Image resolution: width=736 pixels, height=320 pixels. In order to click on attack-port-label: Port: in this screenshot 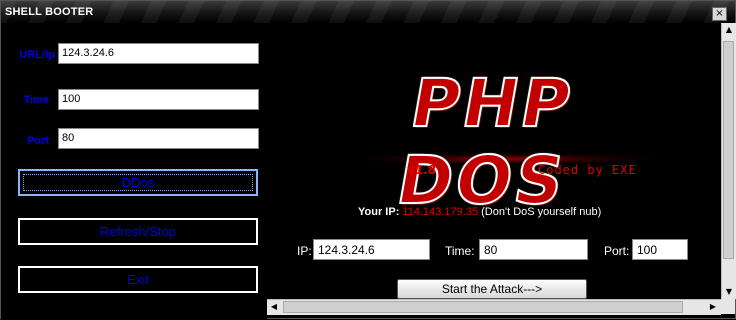, I will do `click(617, 251)`.